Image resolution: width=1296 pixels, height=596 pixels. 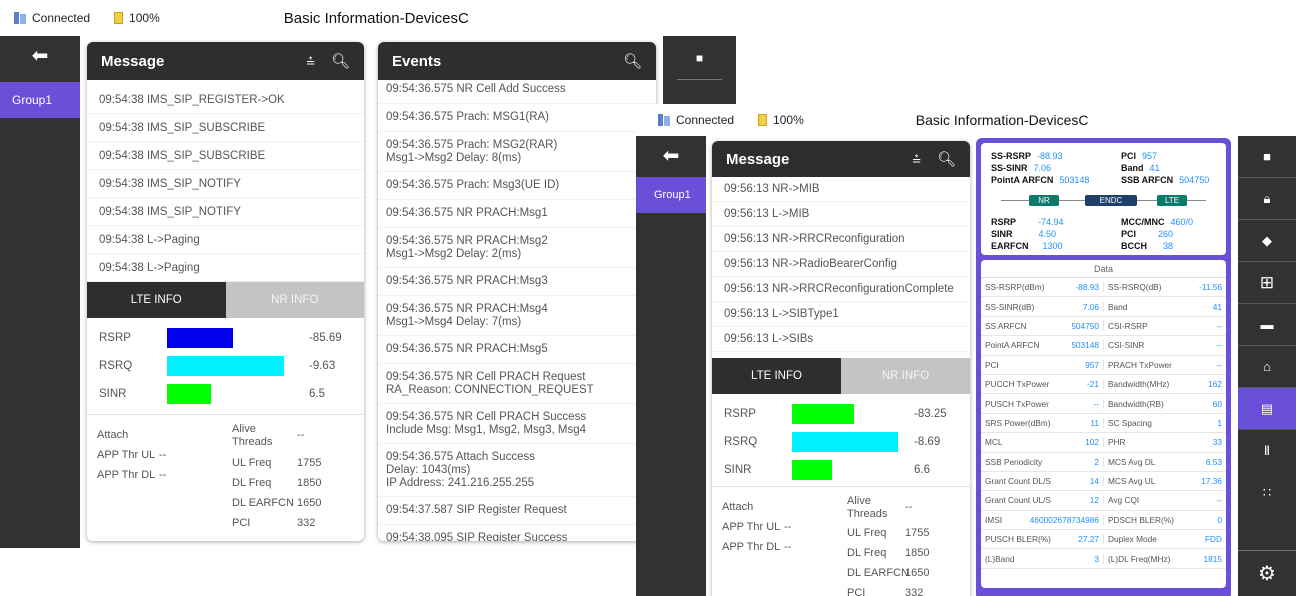 I want to click on info-tabs: LTE INFO NR INFO, so click(x=841, y=376).